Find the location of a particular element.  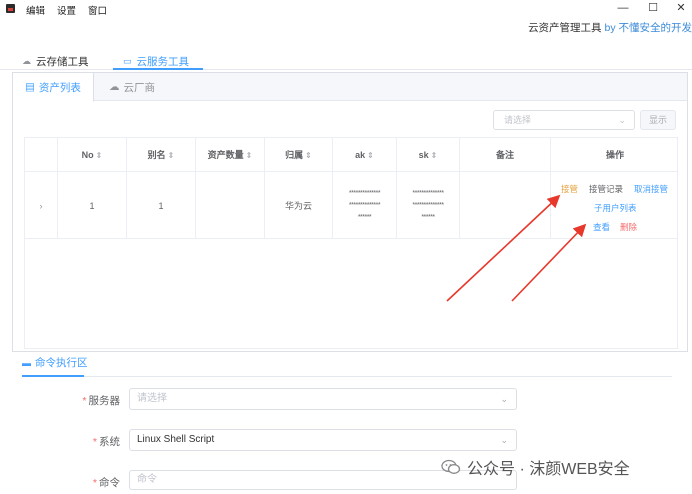

system-label: * 系统 is located at coordinates (106, 442).